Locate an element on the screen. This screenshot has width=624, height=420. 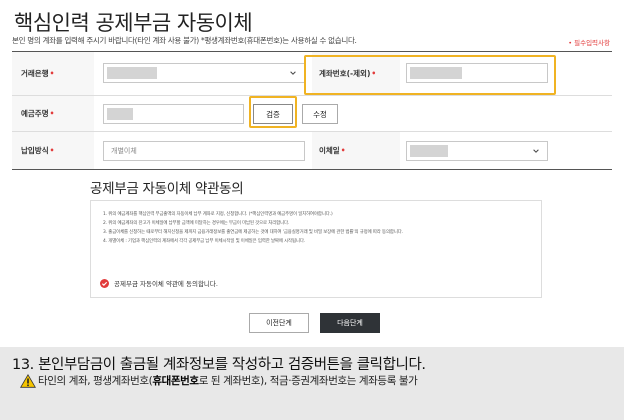
holder-name-input is located at coordinates (173, 114).